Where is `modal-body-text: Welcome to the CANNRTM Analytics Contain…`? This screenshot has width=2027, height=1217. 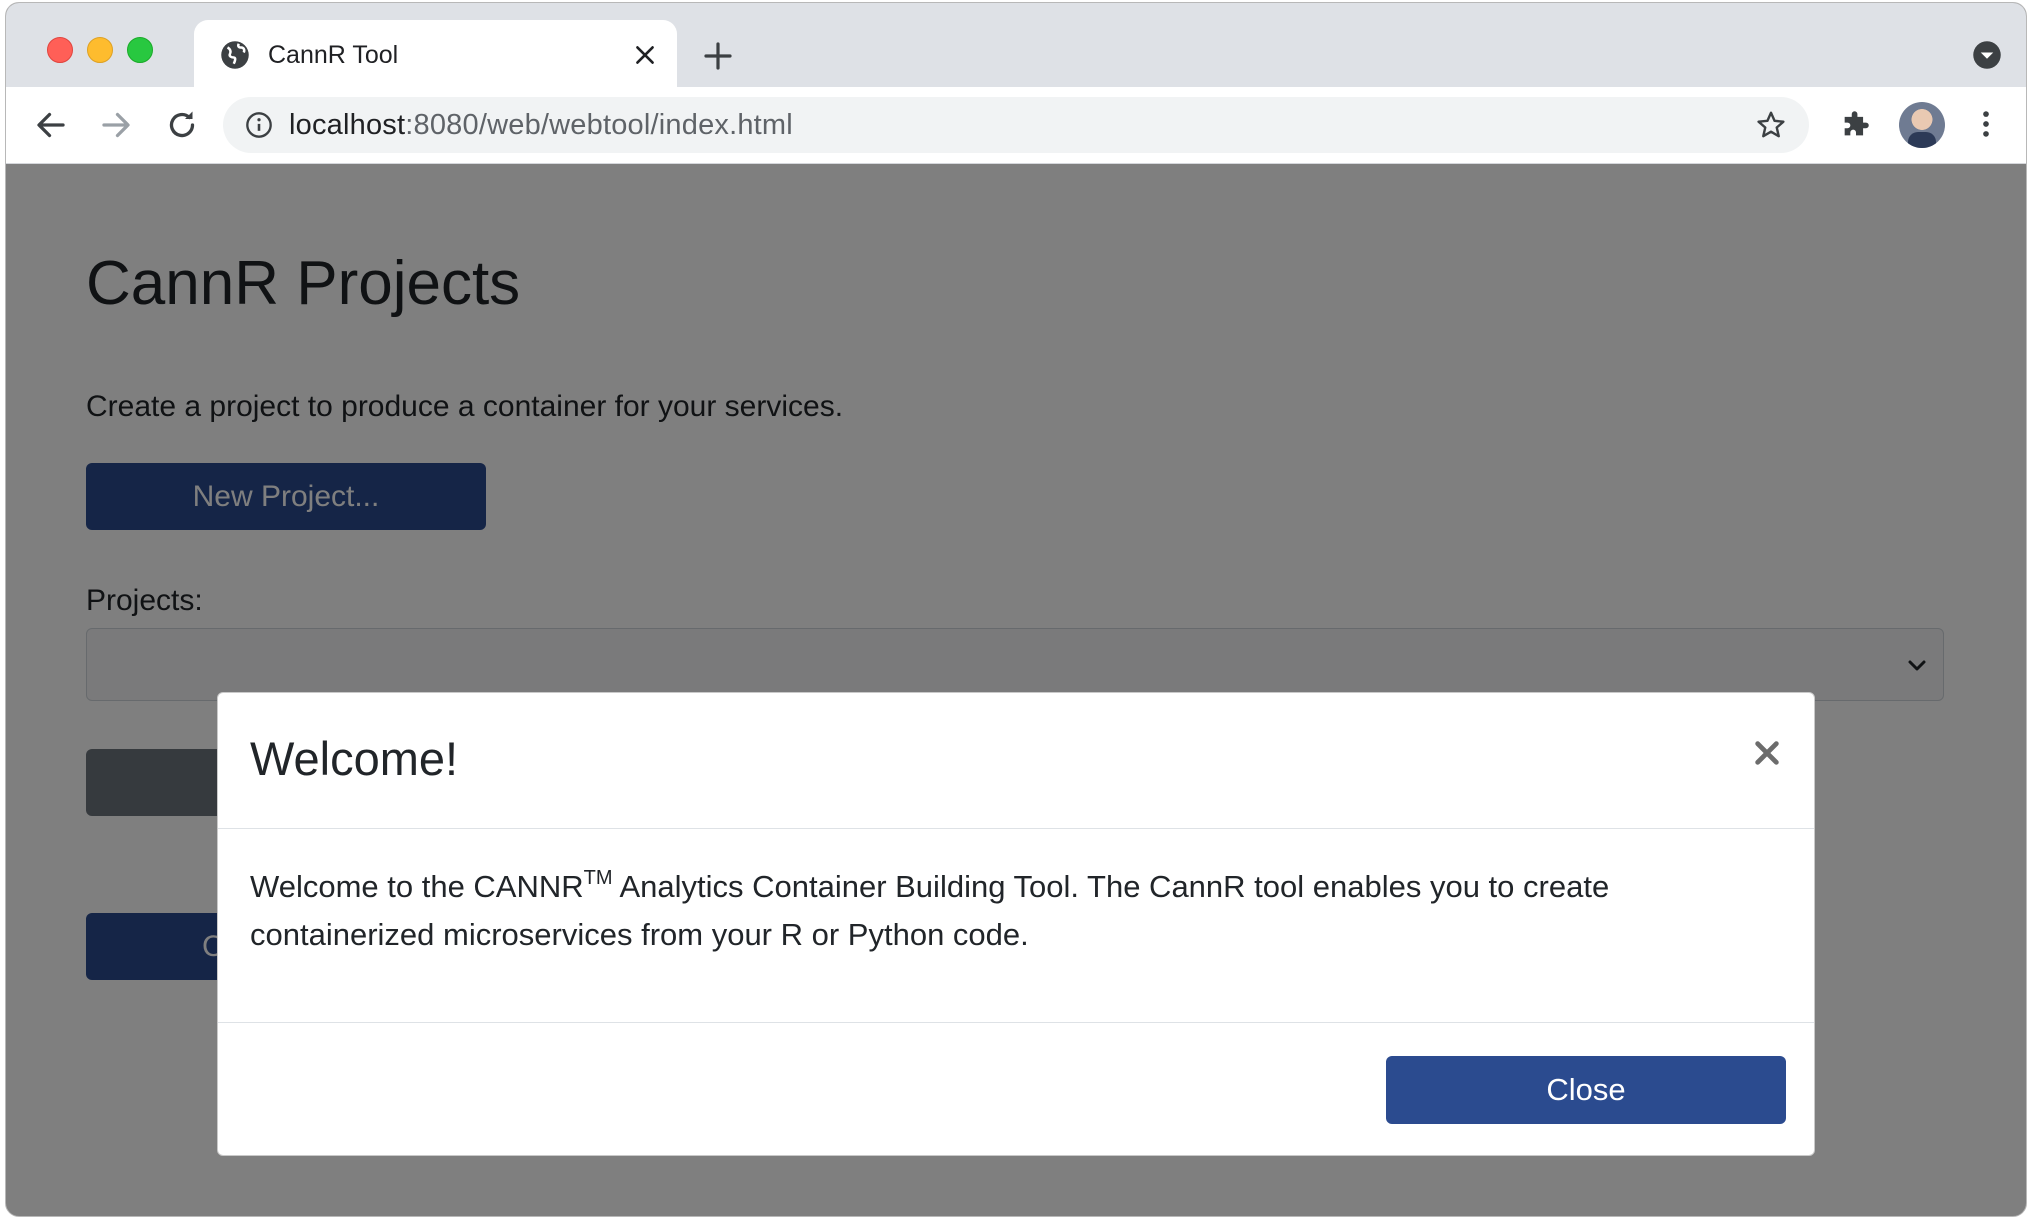 modal-body-text: Welcome to the CANNRTM Analytics Contain… is located at coordinates (1010, 911).